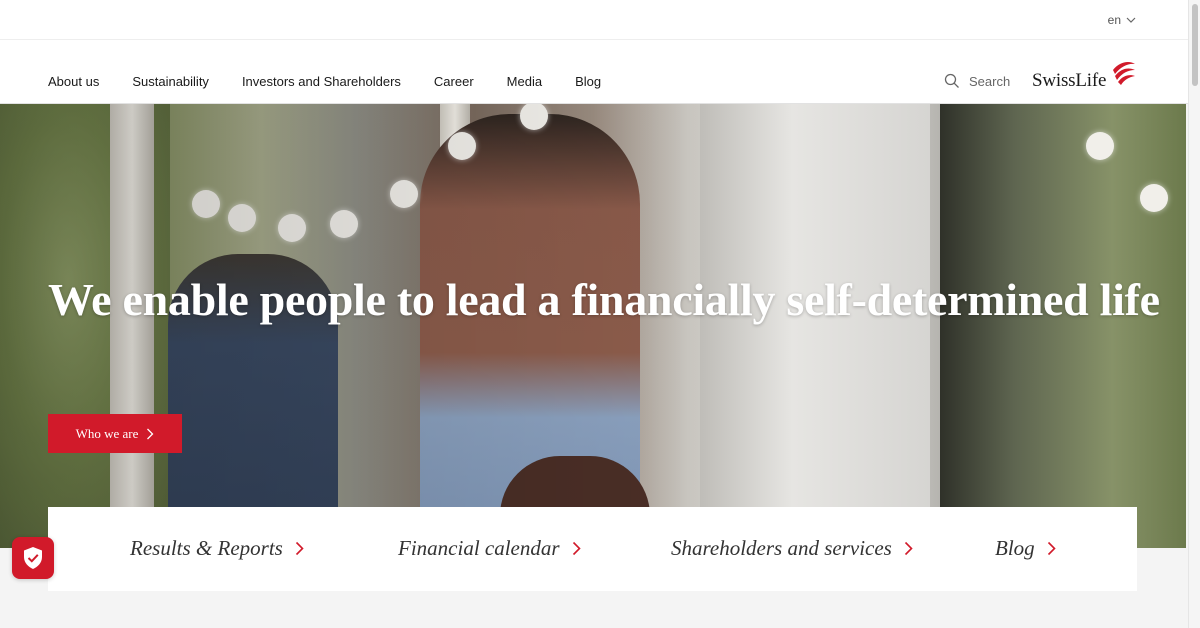 This screenshot has width=1200, height=628. I want to click on privacy-settings-button, so click(33, 558).